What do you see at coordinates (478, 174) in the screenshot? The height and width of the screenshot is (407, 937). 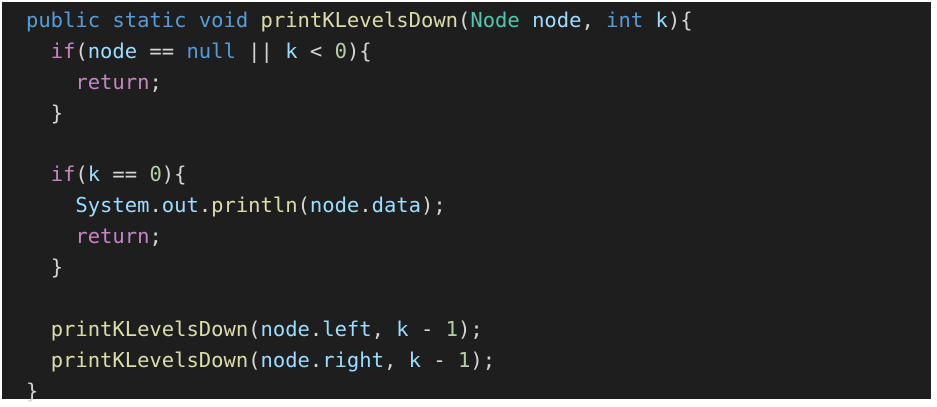 I see `code-line: if(k == 0){` at bounding box center [478, 174].